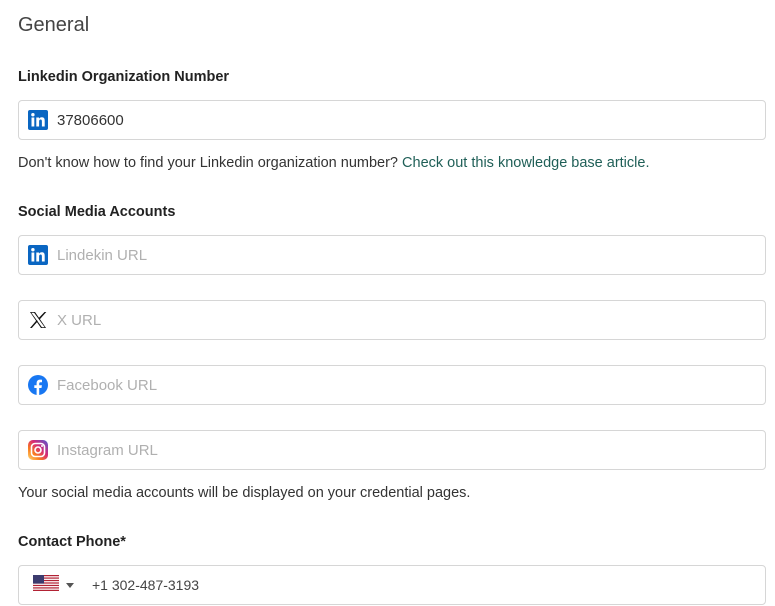 Image resolution: width=775 pixels, height=606 pixels. I want to click on social-media-label: Social Media Accounts, so click(97, 212).